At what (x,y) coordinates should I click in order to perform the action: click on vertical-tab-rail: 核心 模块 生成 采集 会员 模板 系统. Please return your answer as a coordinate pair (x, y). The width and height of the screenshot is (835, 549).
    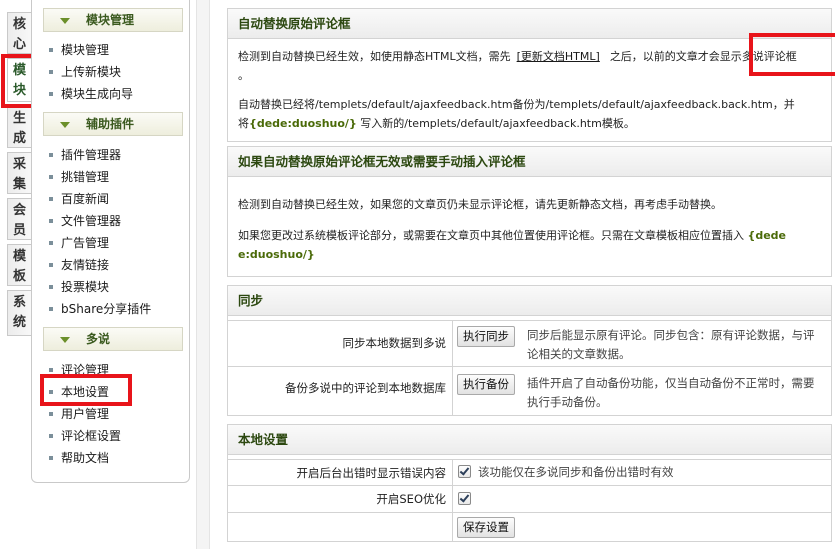
    Looking at the image, I should click on (16, 274).